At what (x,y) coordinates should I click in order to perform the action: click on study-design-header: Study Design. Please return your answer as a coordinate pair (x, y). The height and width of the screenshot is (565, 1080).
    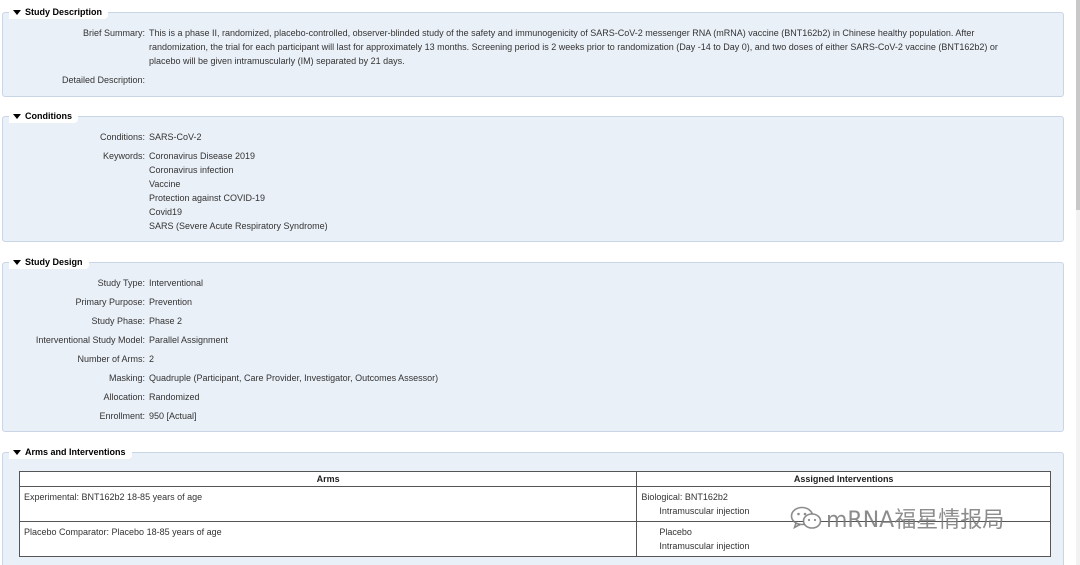
    Looking at the image, I should click on (49, 262).